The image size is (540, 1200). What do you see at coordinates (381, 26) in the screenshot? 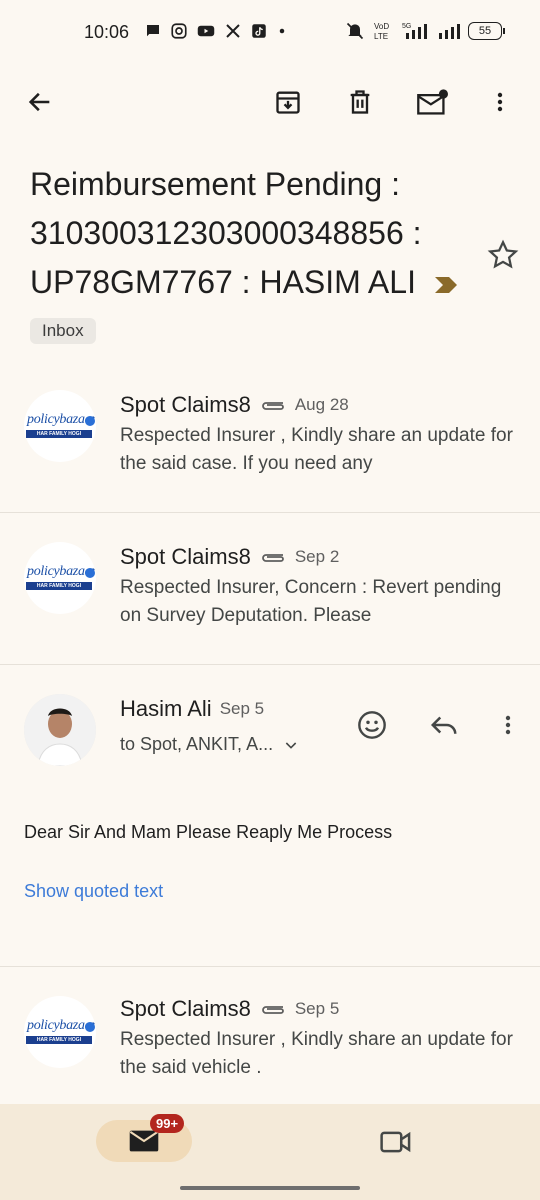
I see `svg-text: VoD` at bounding box center [381, 26].